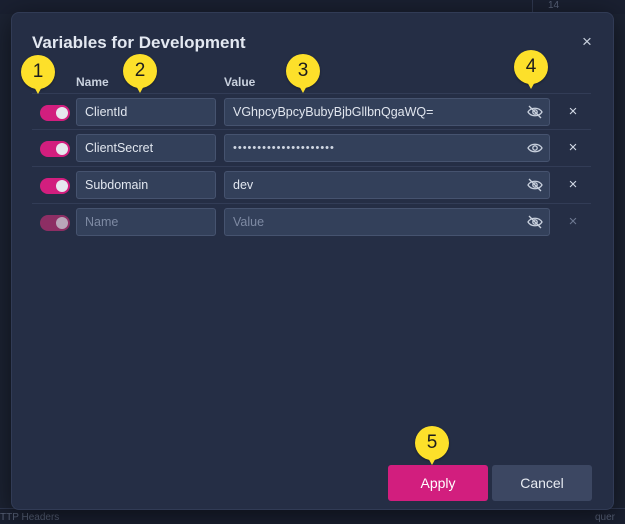 The width and height of the screenshot is (625, 524). I want to click on variable-value-text: •••••••••••••••••••••, so click(284, 148).